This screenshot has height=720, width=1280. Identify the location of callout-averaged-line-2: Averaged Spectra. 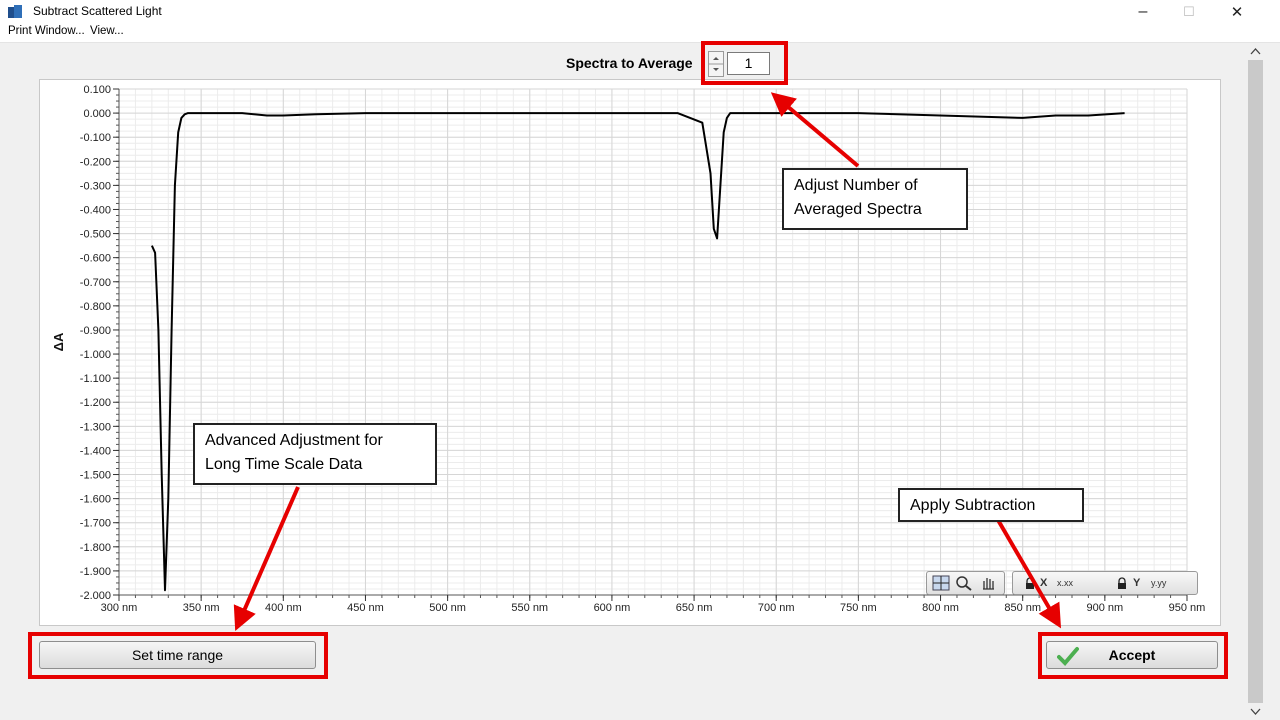
(858, 209).